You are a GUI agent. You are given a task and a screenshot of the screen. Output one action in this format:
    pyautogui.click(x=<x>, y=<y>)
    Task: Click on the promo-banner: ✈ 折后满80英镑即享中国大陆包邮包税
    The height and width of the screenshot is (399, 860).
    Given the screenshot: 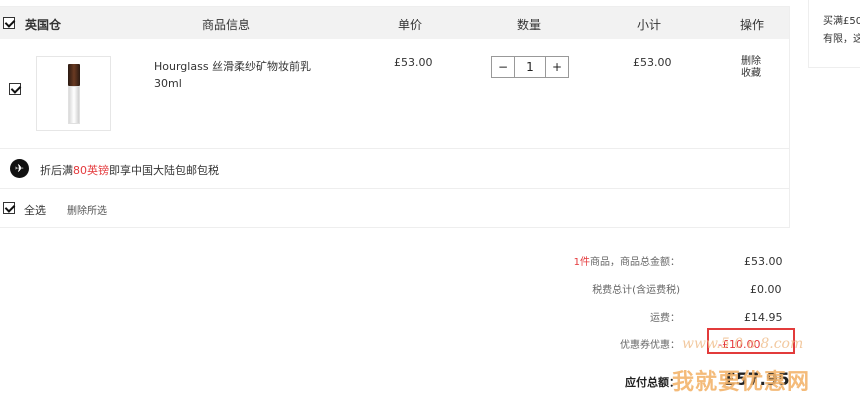 What is the action you would take?
    pyautogui.click(x=394, y=169)
    